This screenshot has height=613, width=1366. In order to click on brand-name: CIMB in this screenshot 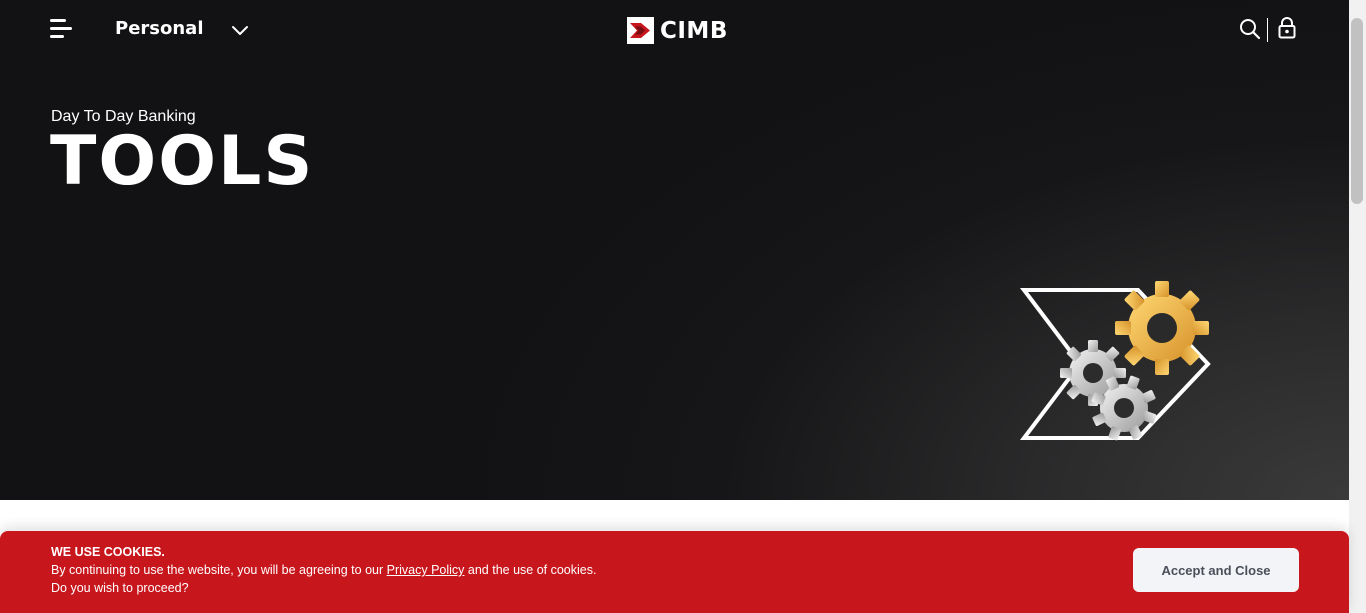, I will do `click(694, 30)`.